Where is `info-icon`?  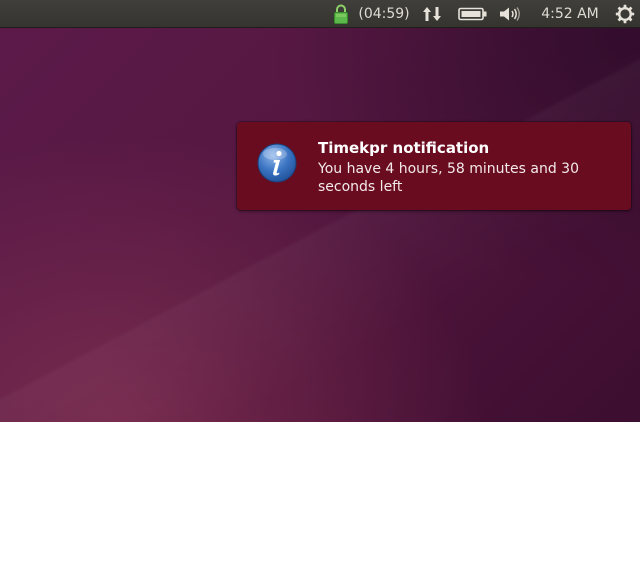 info-icon is located at coordinates (277, 163).